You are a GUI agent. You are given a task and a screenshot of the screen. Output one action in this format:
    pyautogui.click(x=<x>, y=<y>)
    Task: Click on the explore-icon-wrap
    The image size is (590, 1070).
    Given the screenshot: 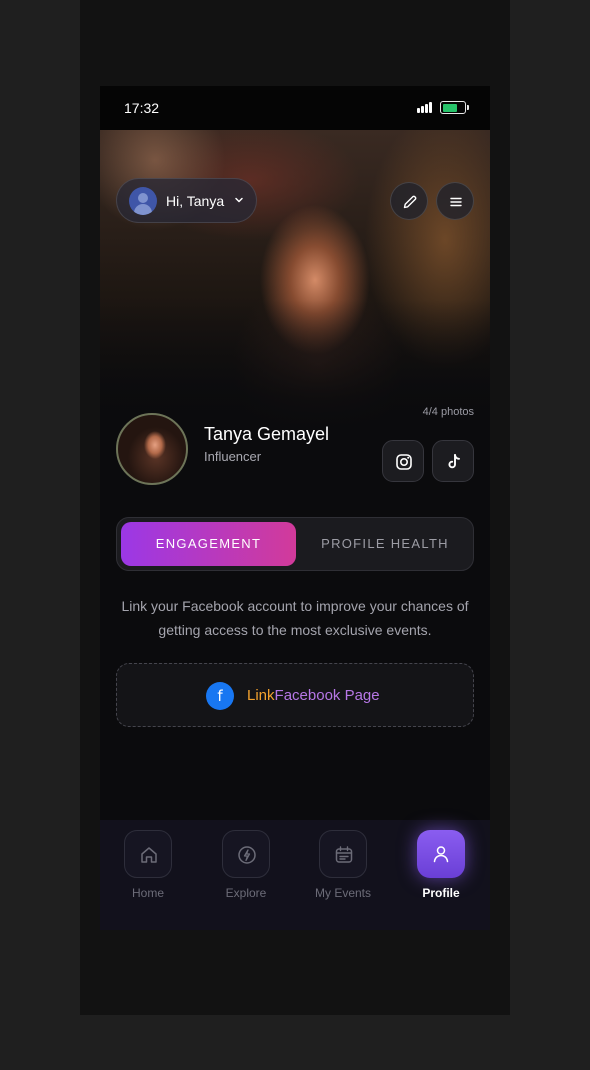 What is the action you would take?
    pyautogui.click(x=246, y=854)
    